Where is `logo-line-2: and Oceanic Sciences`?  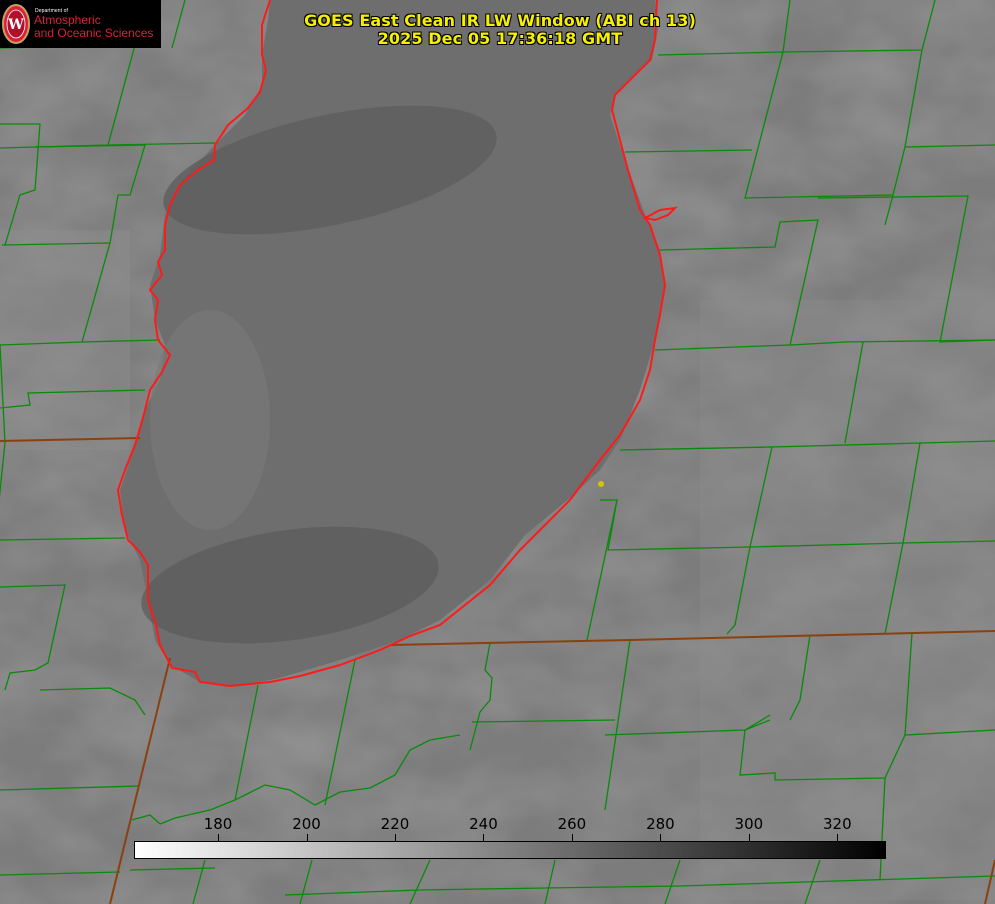
logo-line-2: and Oceanic Sciences is located at coordinates (94, 33).